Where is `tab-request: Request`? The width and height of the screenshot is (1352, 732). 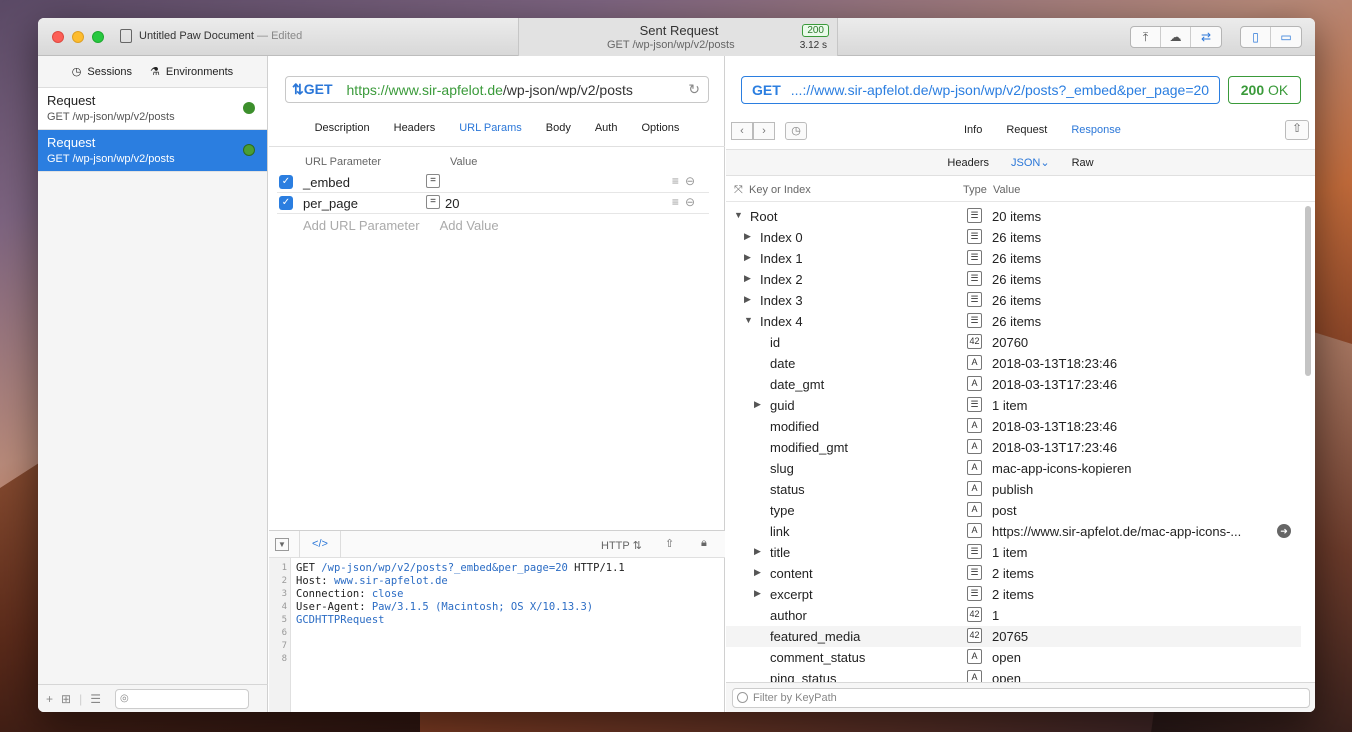 tab-request: Request is located at coordinates (1026, 130).